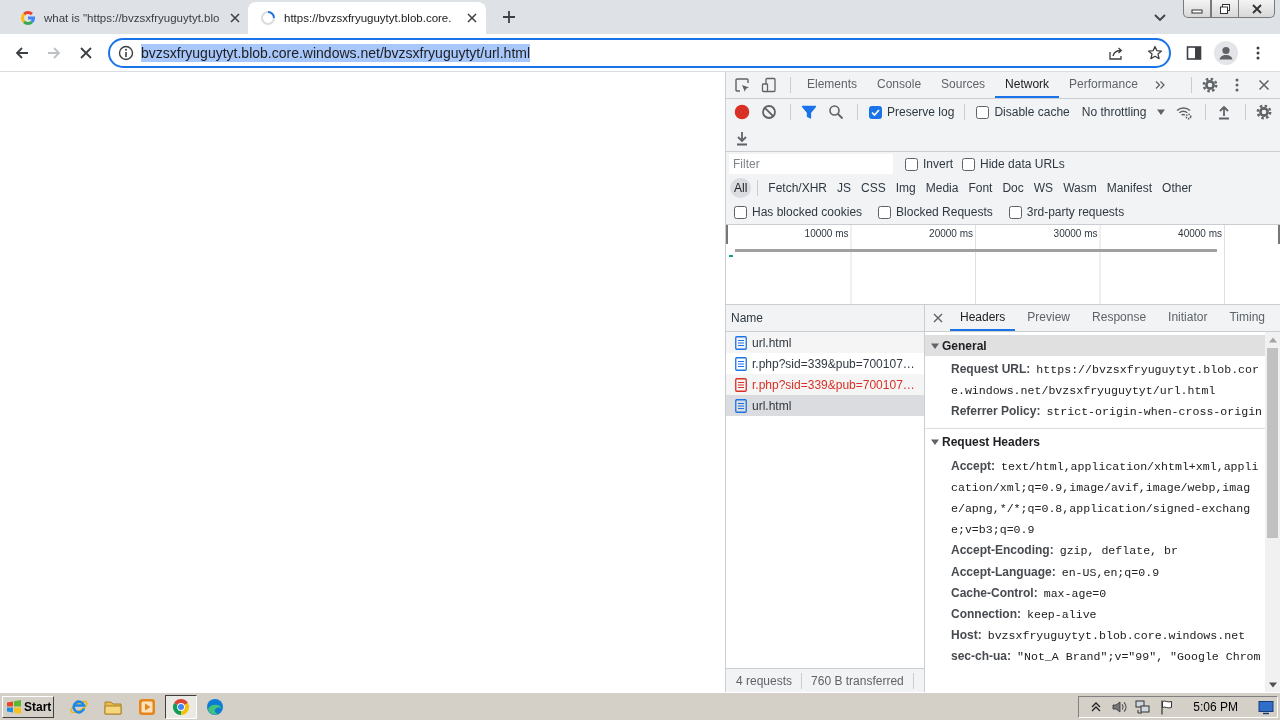 The image size is (1280, 720). I want to click on scroll-down-icon, so click(1272, 685).